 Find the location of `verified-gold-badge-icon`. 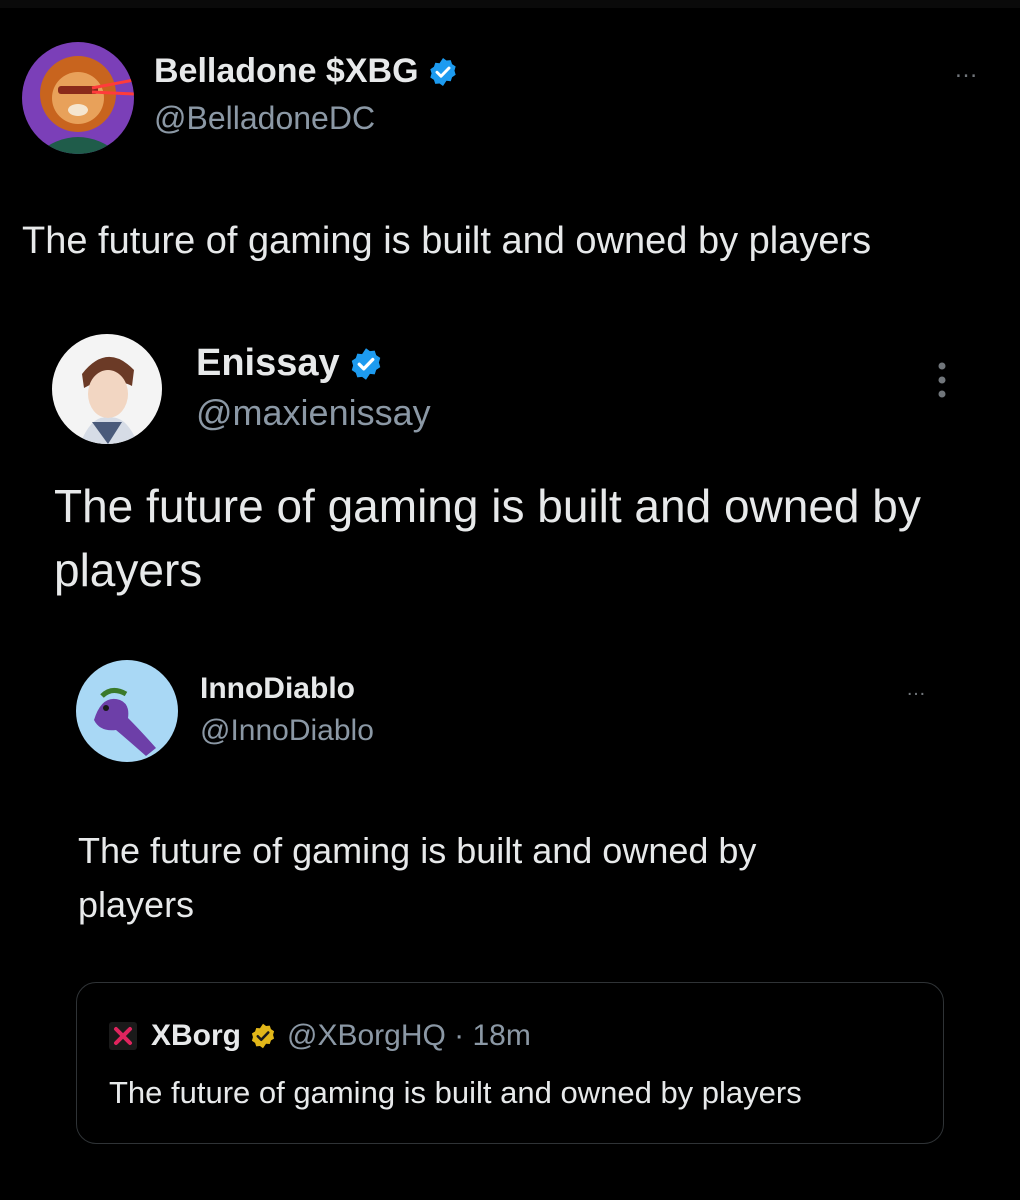

verified-gold-badge-icon is located at coordinates (263, 1036).